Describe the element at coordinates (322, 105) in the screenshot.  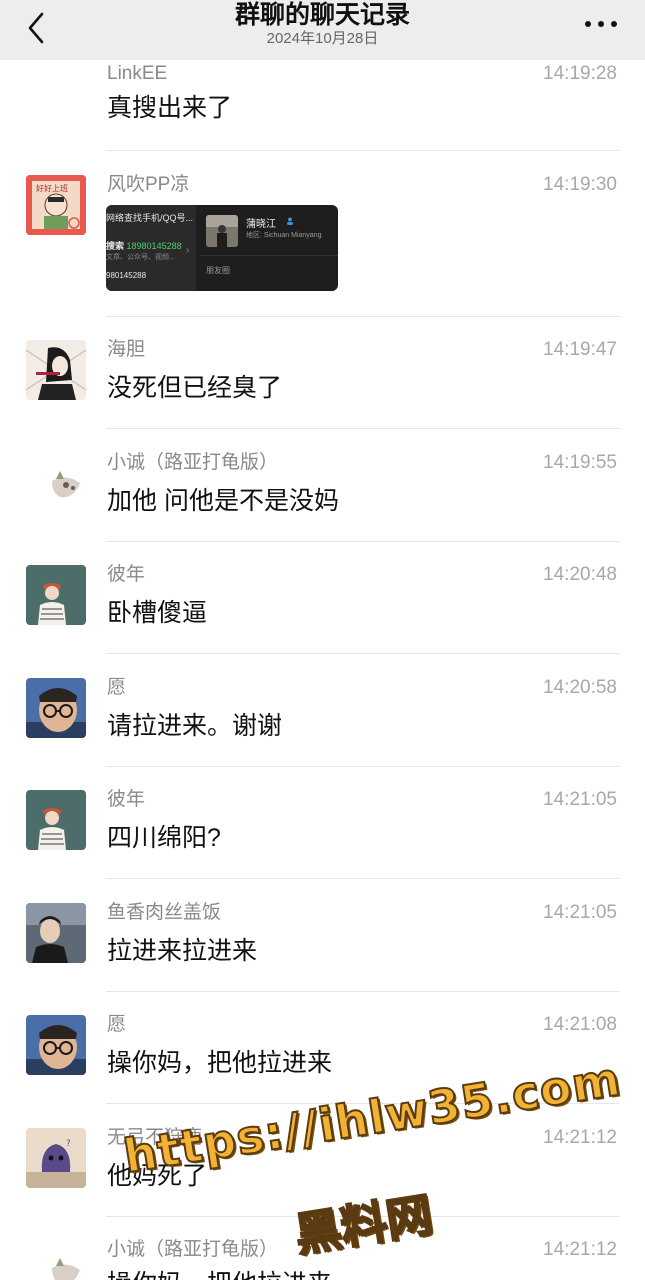
I see `chat-message: LinkEE 14:19:28 真搜出来了` at that location.